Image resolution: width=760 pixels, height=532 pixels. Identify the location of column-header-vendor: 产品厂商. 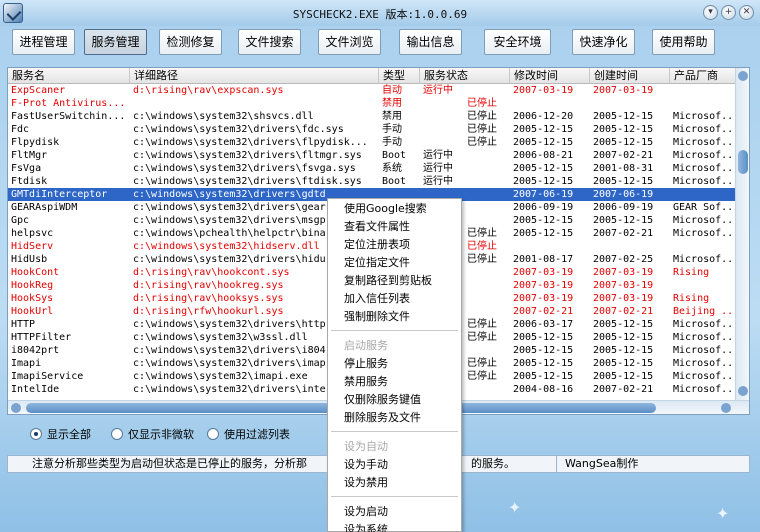
(703, 76).